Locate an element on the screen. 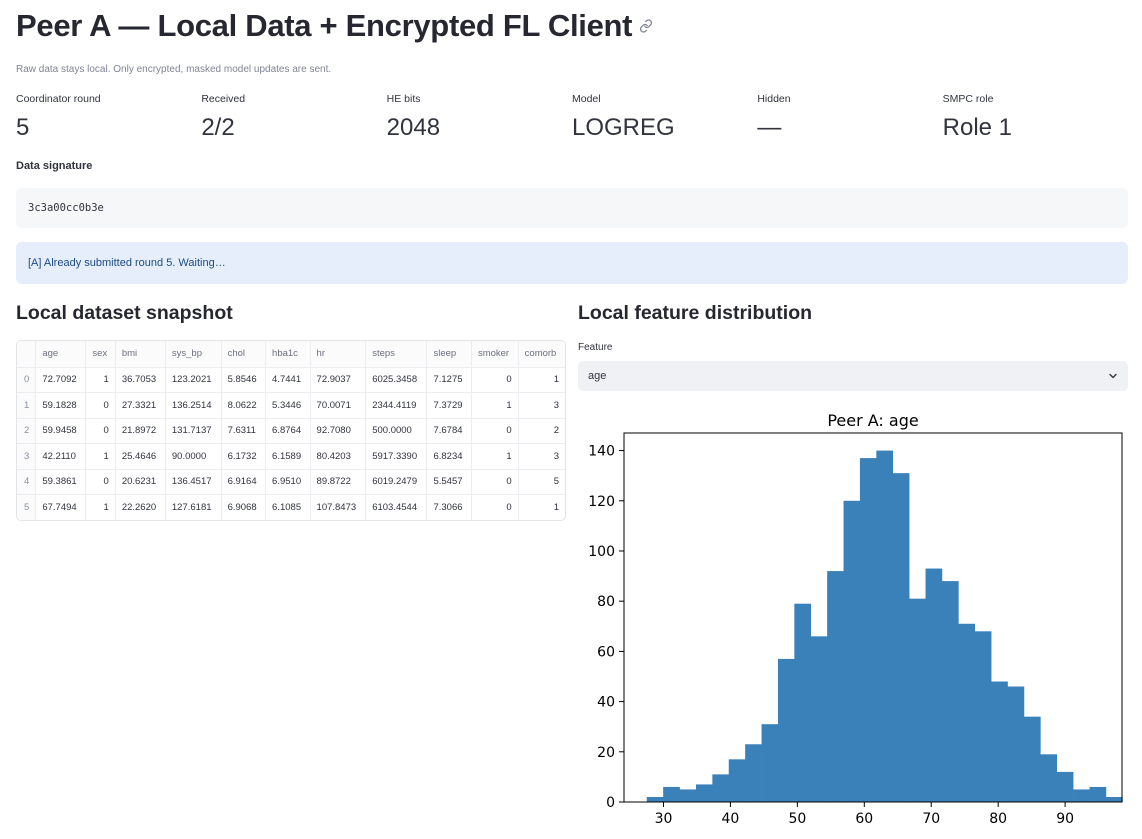 The width and height of the screenshot is (1142, 839). table-cell: 6.9164 is located at coordinates (244, 482).